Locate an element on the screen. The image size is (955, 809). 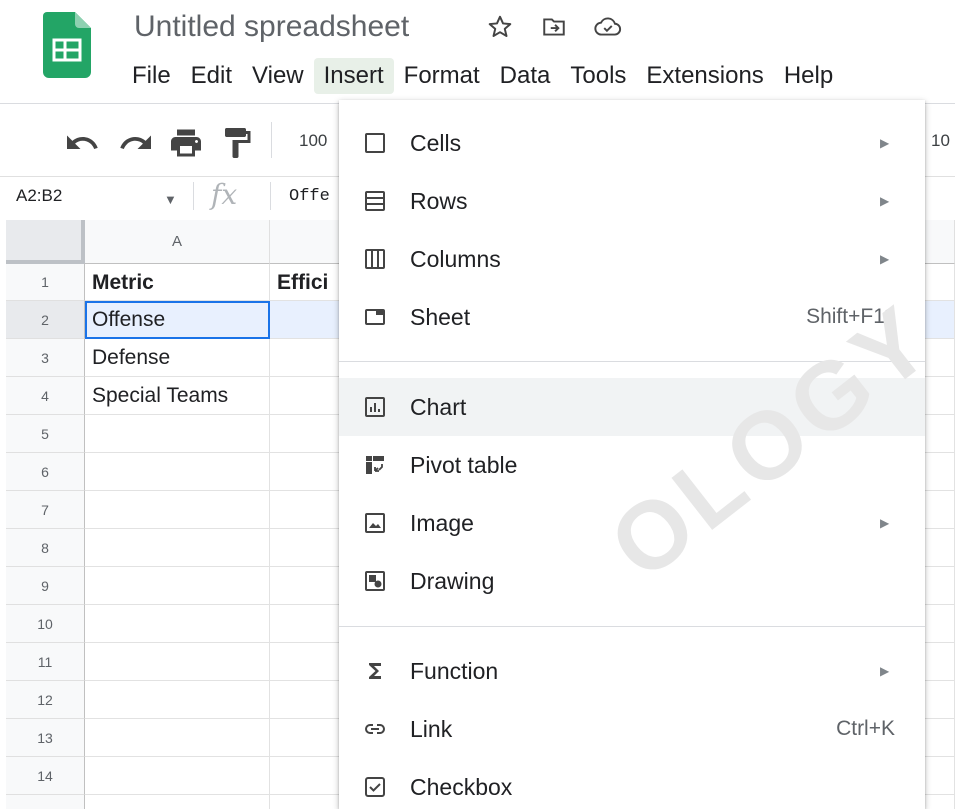
cell-a15 is located at coordinates (177, 802).